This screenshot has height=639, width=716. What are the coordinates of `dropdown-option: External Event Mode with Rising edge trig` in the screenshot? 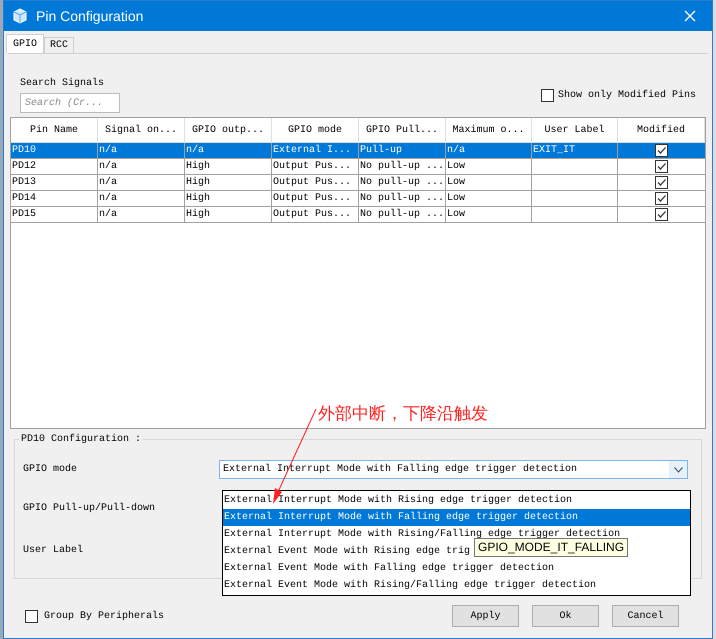 It's located at (347, 551).